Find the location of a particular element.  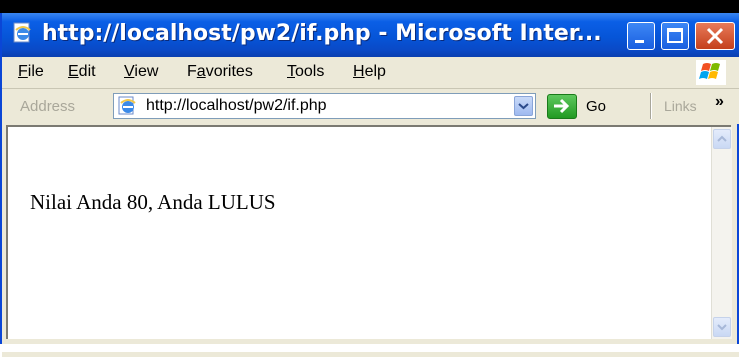

close-button is located at coordinates (715, 36).